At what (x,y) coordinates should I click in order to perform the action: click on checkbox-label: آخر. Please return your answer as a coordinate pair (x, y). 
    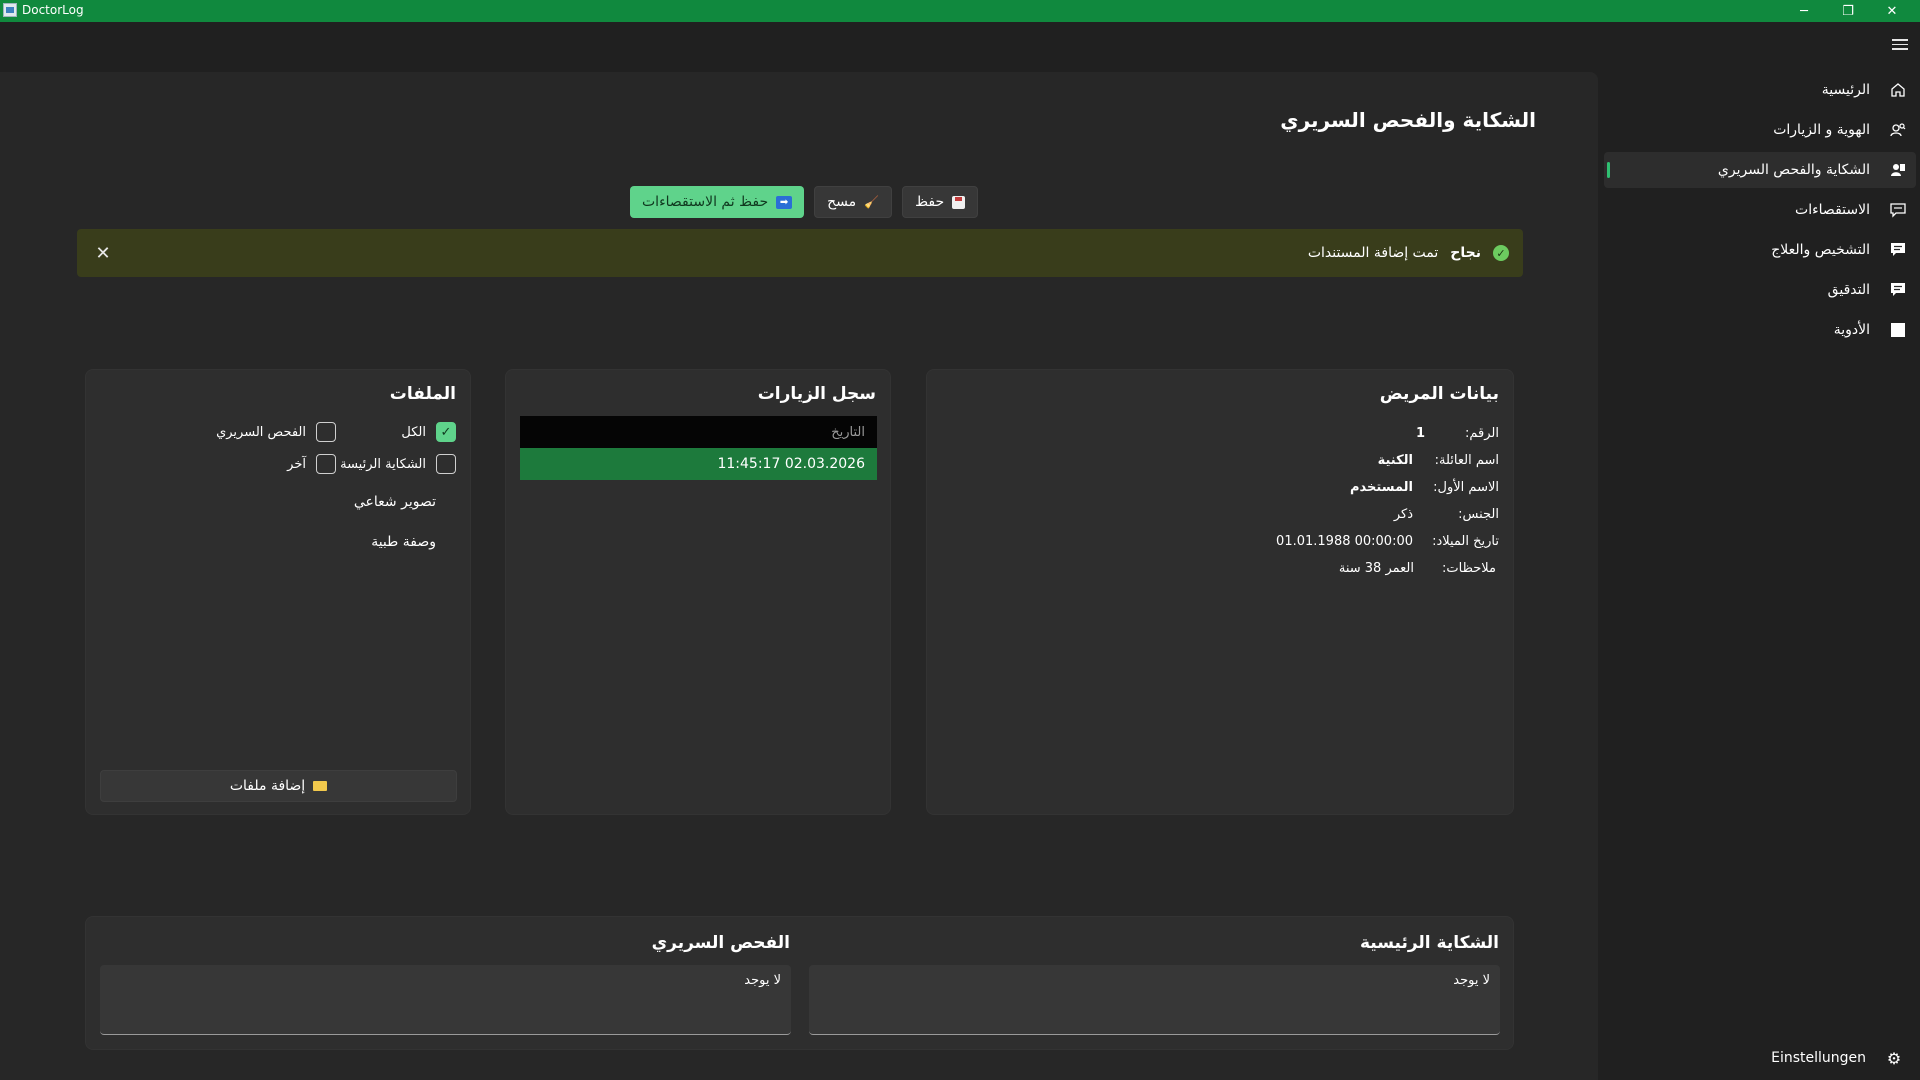
    Looking at the image, I should click on (296, 464).